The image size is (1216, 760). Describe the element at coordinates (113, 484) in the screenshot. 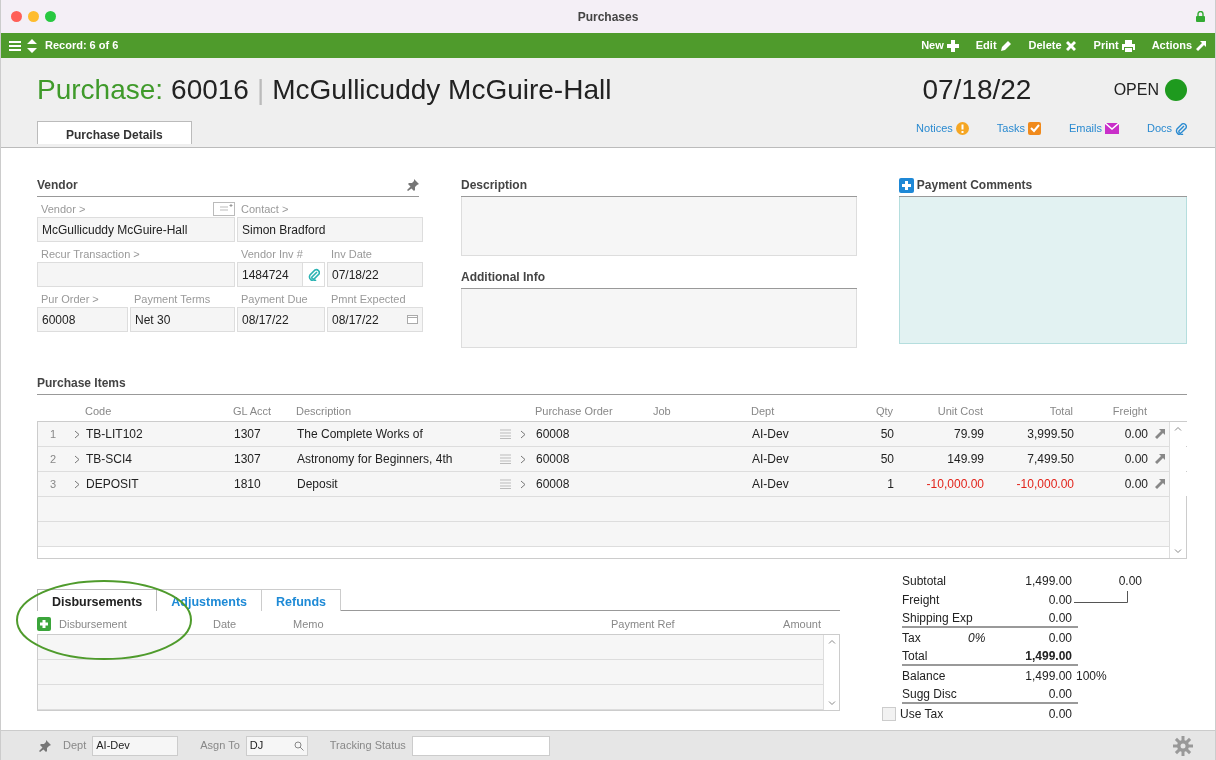

I see `table-cell-text: DEPOSIT` at that location.